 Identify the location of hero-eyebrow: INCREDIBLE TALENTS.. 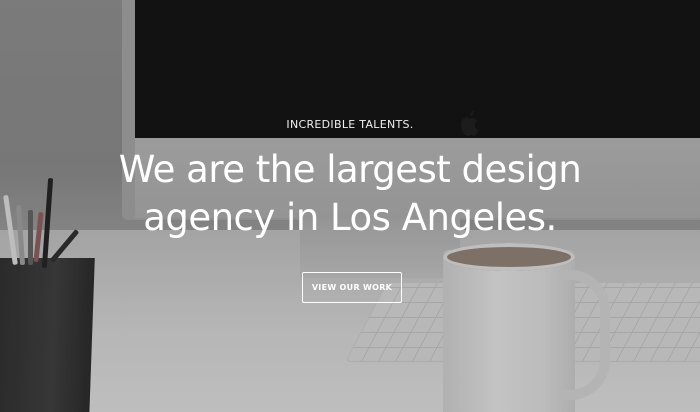
(350, 124).